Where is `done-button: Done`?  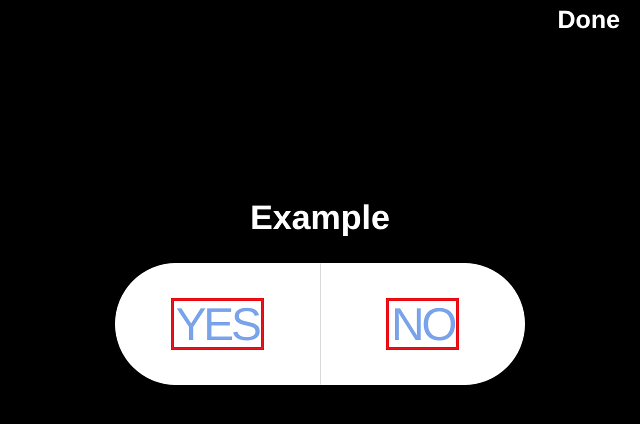 done-button: Done is located at coordinates (589, 20).